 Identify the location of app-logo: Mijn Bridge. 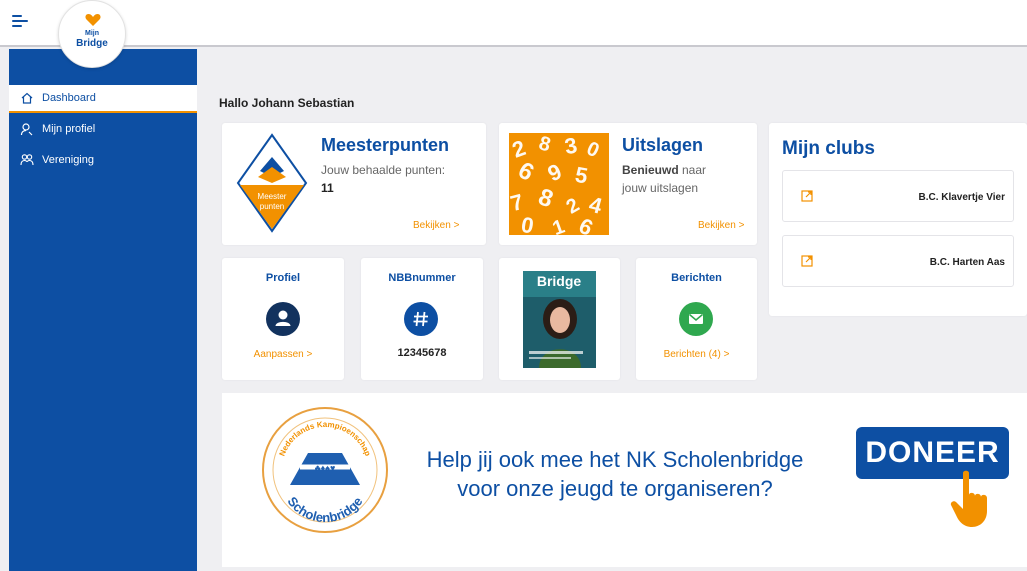
(92, 34).